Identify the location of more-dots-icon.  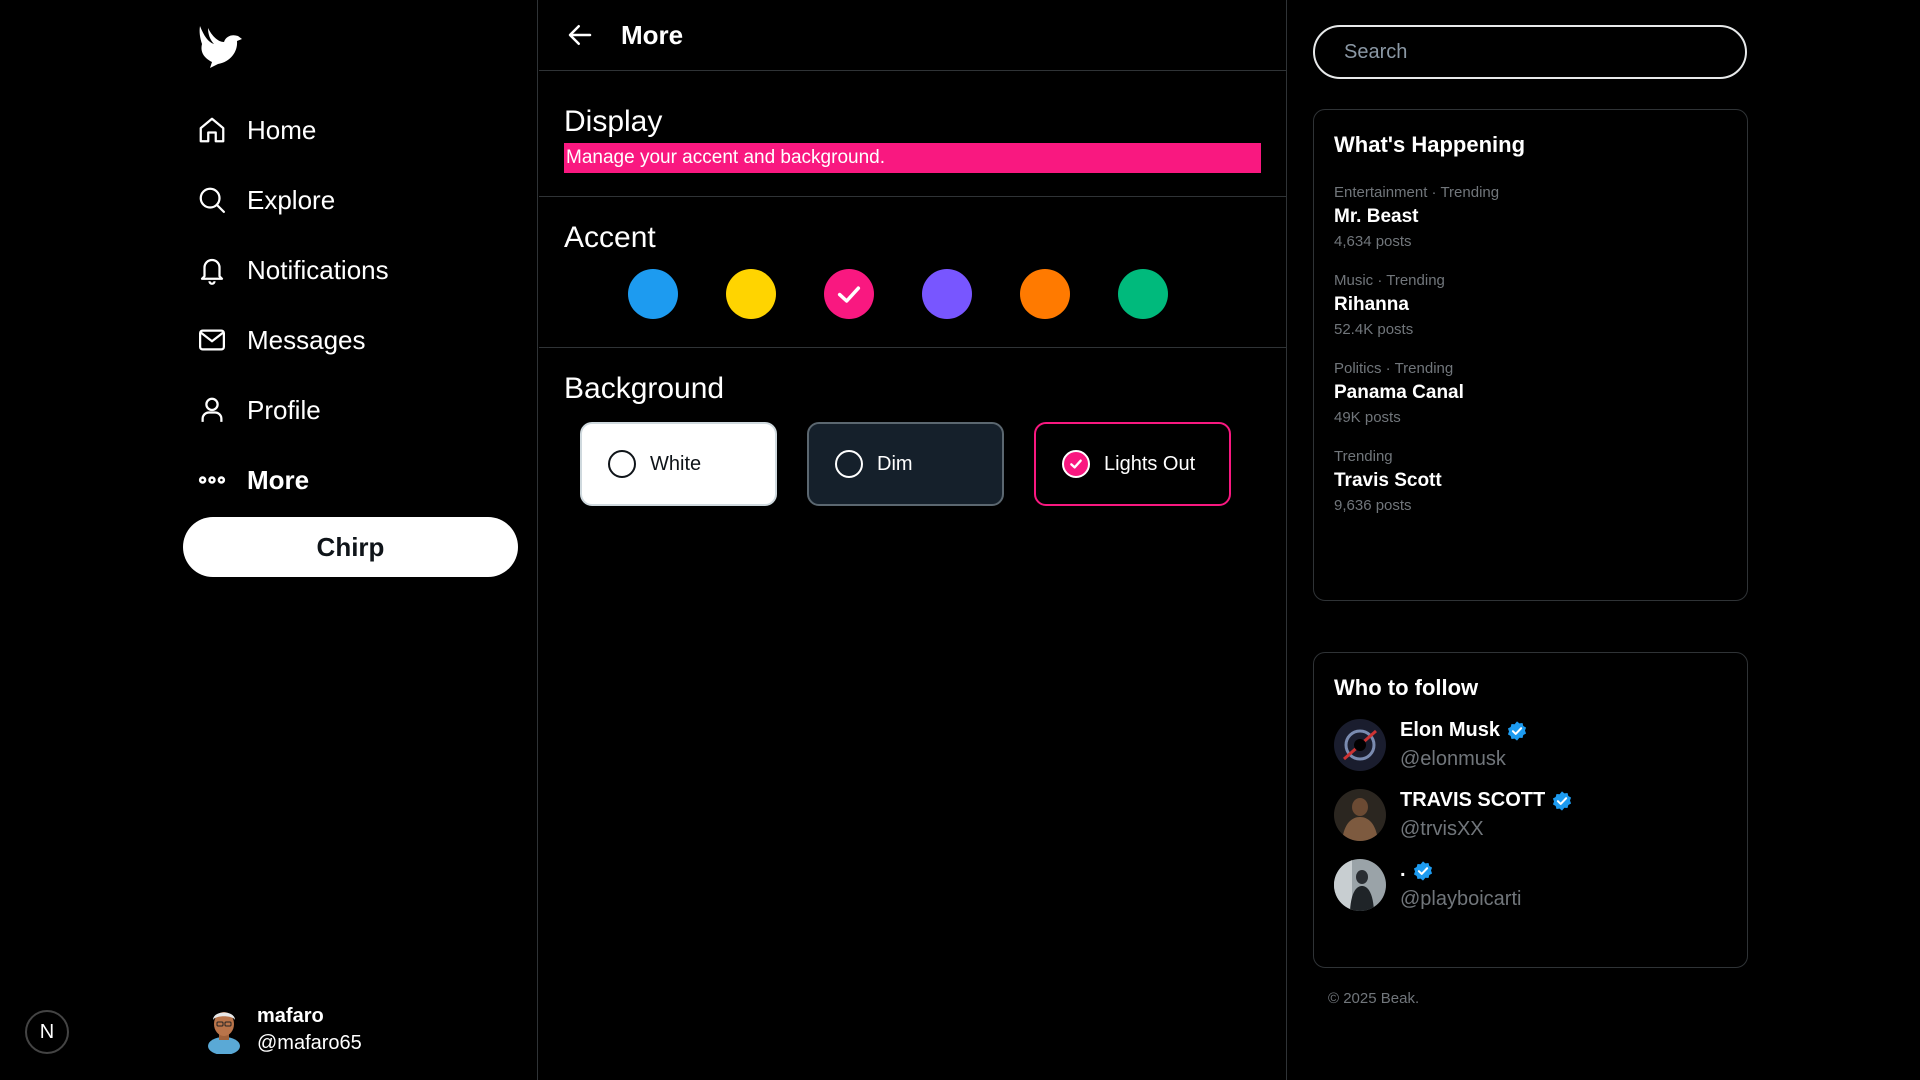
(212, 480).